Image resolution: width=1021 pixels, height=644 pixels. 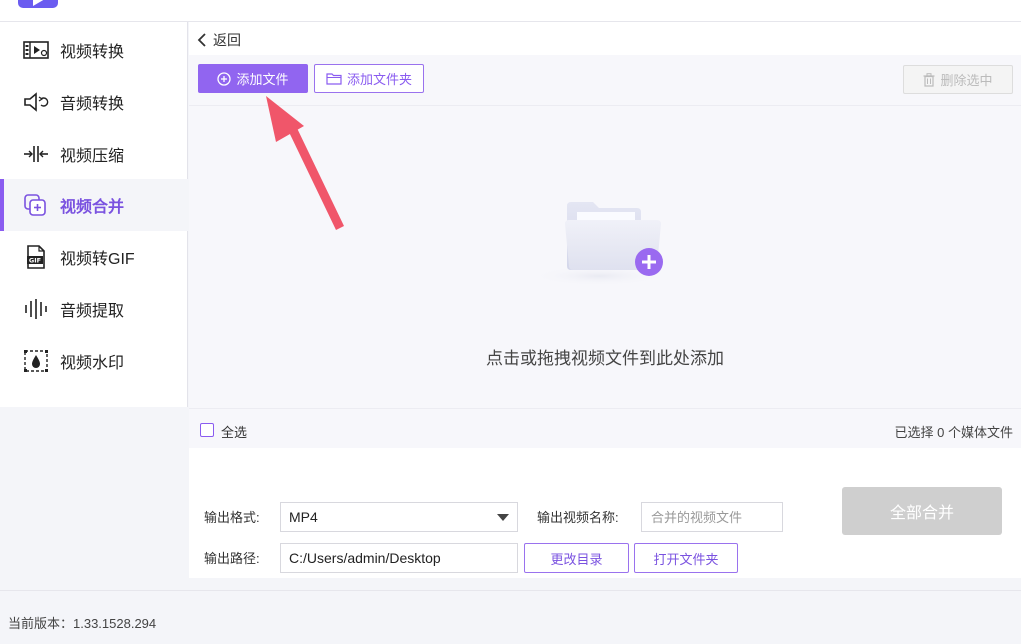 I want to click on open-folder-label: 打开文件夹, so click(x=686, y=559).